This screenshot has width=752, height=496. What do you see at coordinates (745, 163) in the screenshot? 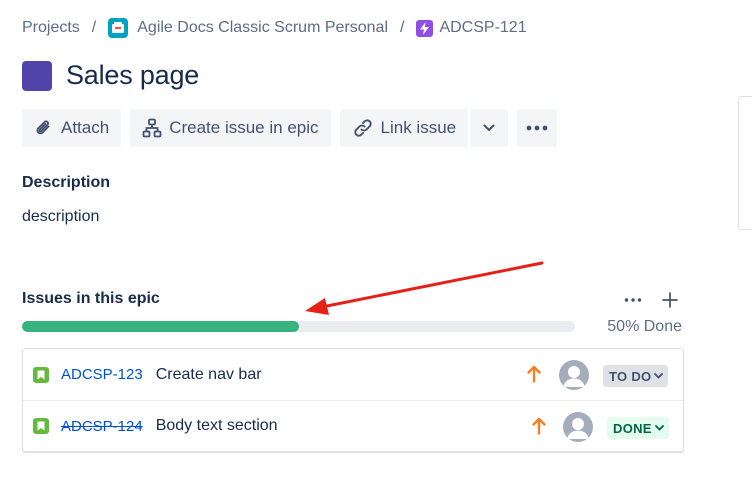
I see `side-panel-edge` at bounding box center [745, 163].